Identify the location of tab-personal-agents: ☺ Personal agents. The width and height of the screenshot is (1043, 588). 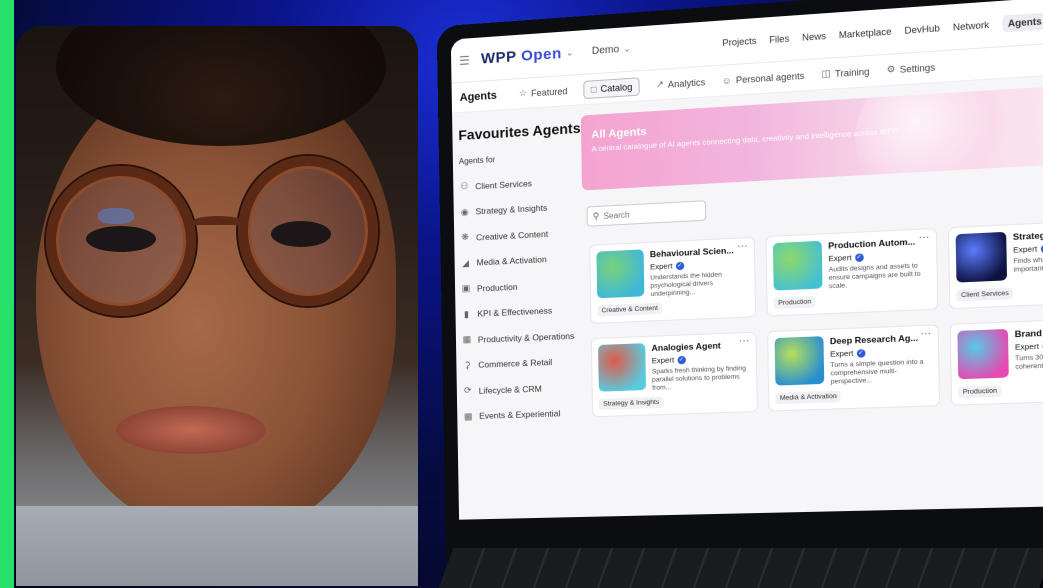
(763, 78).